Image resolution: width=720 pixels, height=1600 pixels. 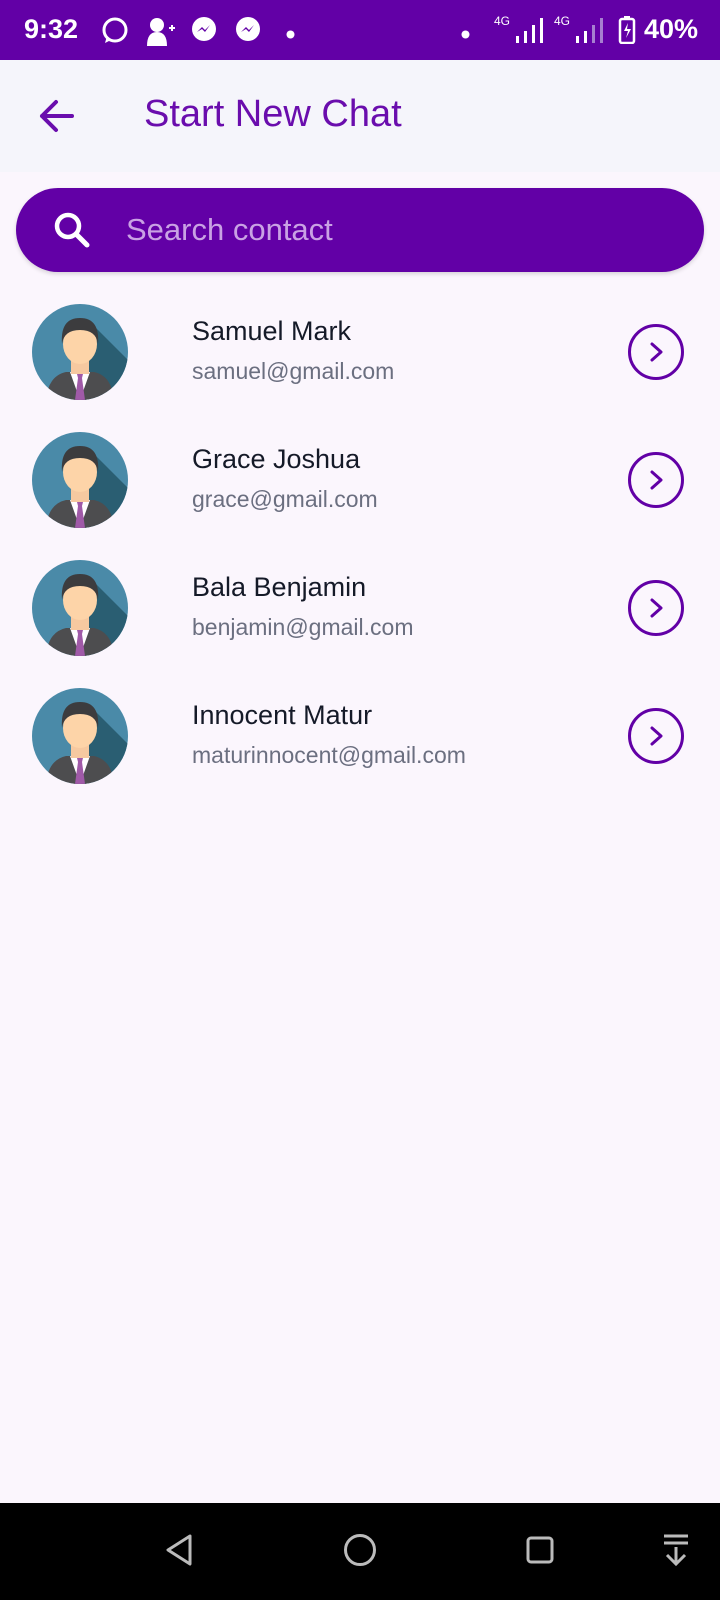 What do you see at coordinates (282, 715) in the screenshot?
I see `contact-name: Innocent Matur` at bounding box center [282, 715].